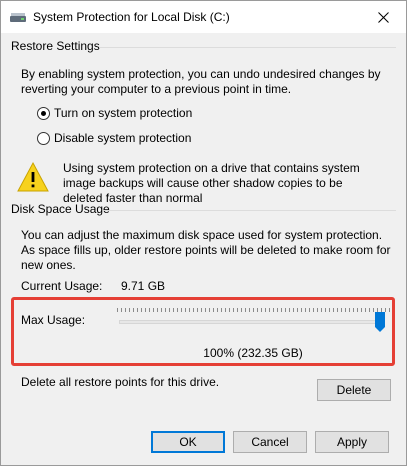 The height and width of the screenshot is (466, 407). Describe the element at coordinates (131, 17) in the screenshot. I see `window-title: System Protection for Local Disk (C:)` at that location.